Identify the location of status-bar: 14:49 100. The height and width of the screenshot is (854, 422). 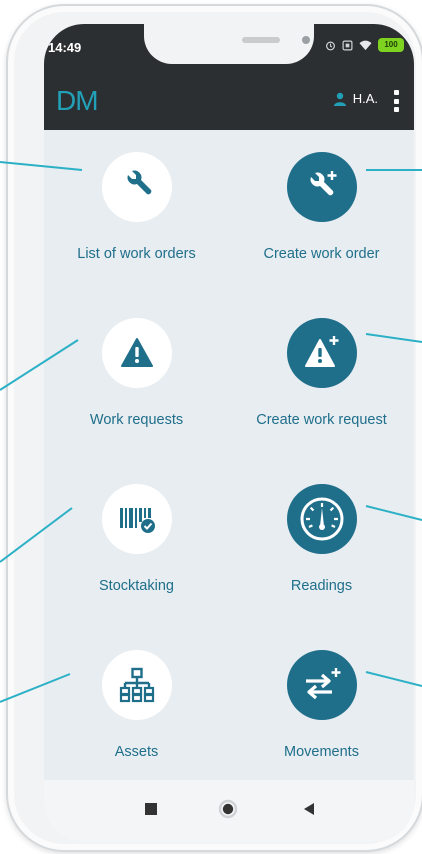
(229, 48).